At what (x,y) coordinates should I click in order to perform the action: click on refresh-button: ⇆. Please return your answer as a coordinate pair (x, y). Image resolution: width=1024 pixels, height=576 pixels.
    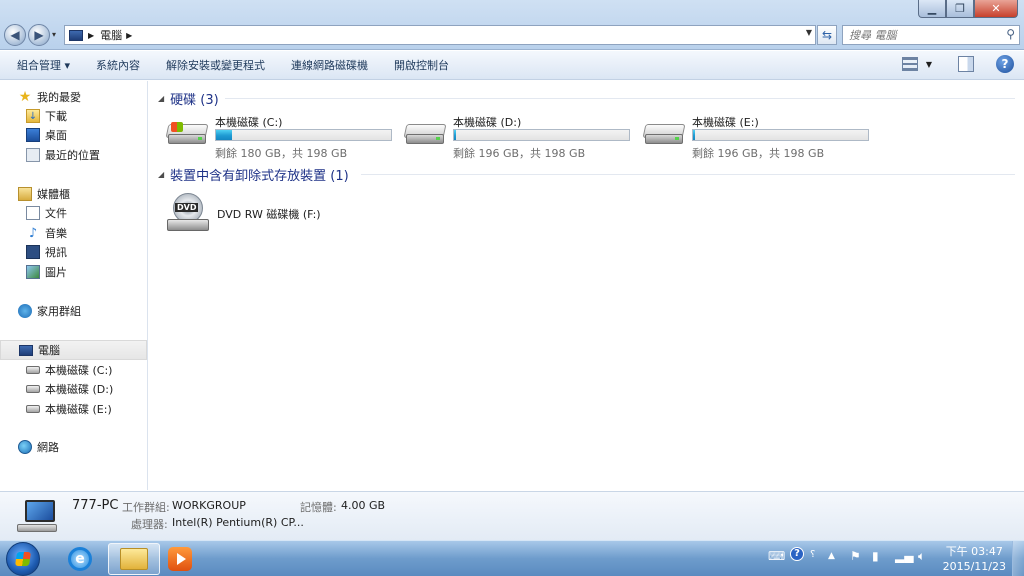
    Looking at the image, I should click on (827, 35).